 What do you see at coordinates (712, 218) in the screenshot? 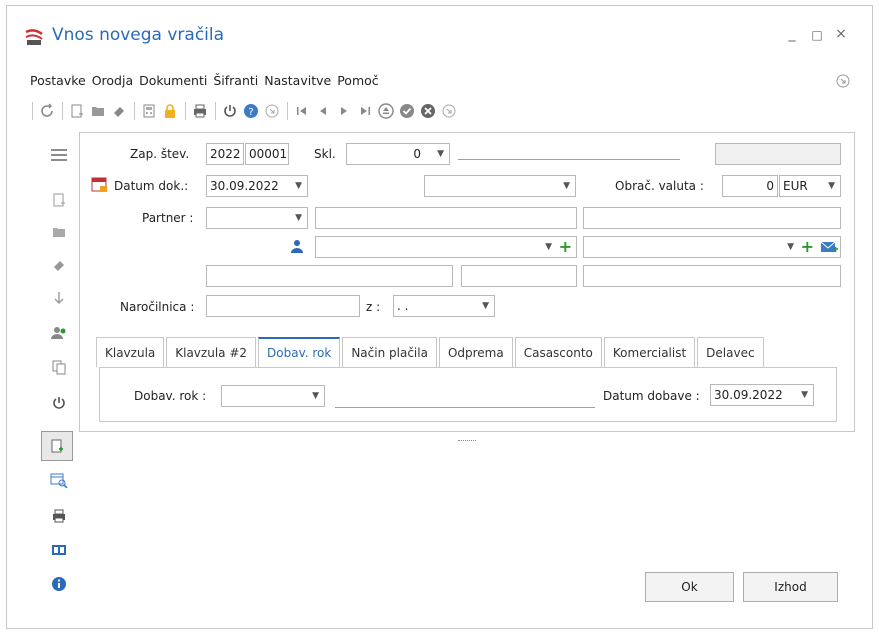
I see `partner-extra-field` at bounding box center [712, 218].